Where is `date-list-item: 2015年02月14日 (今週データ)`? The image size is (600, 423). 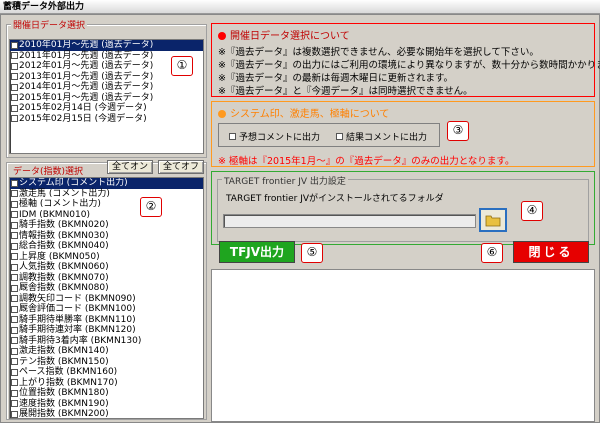
date-list-item: 2015年02月14日 (今週データ) is located at coordinates (106, 108).